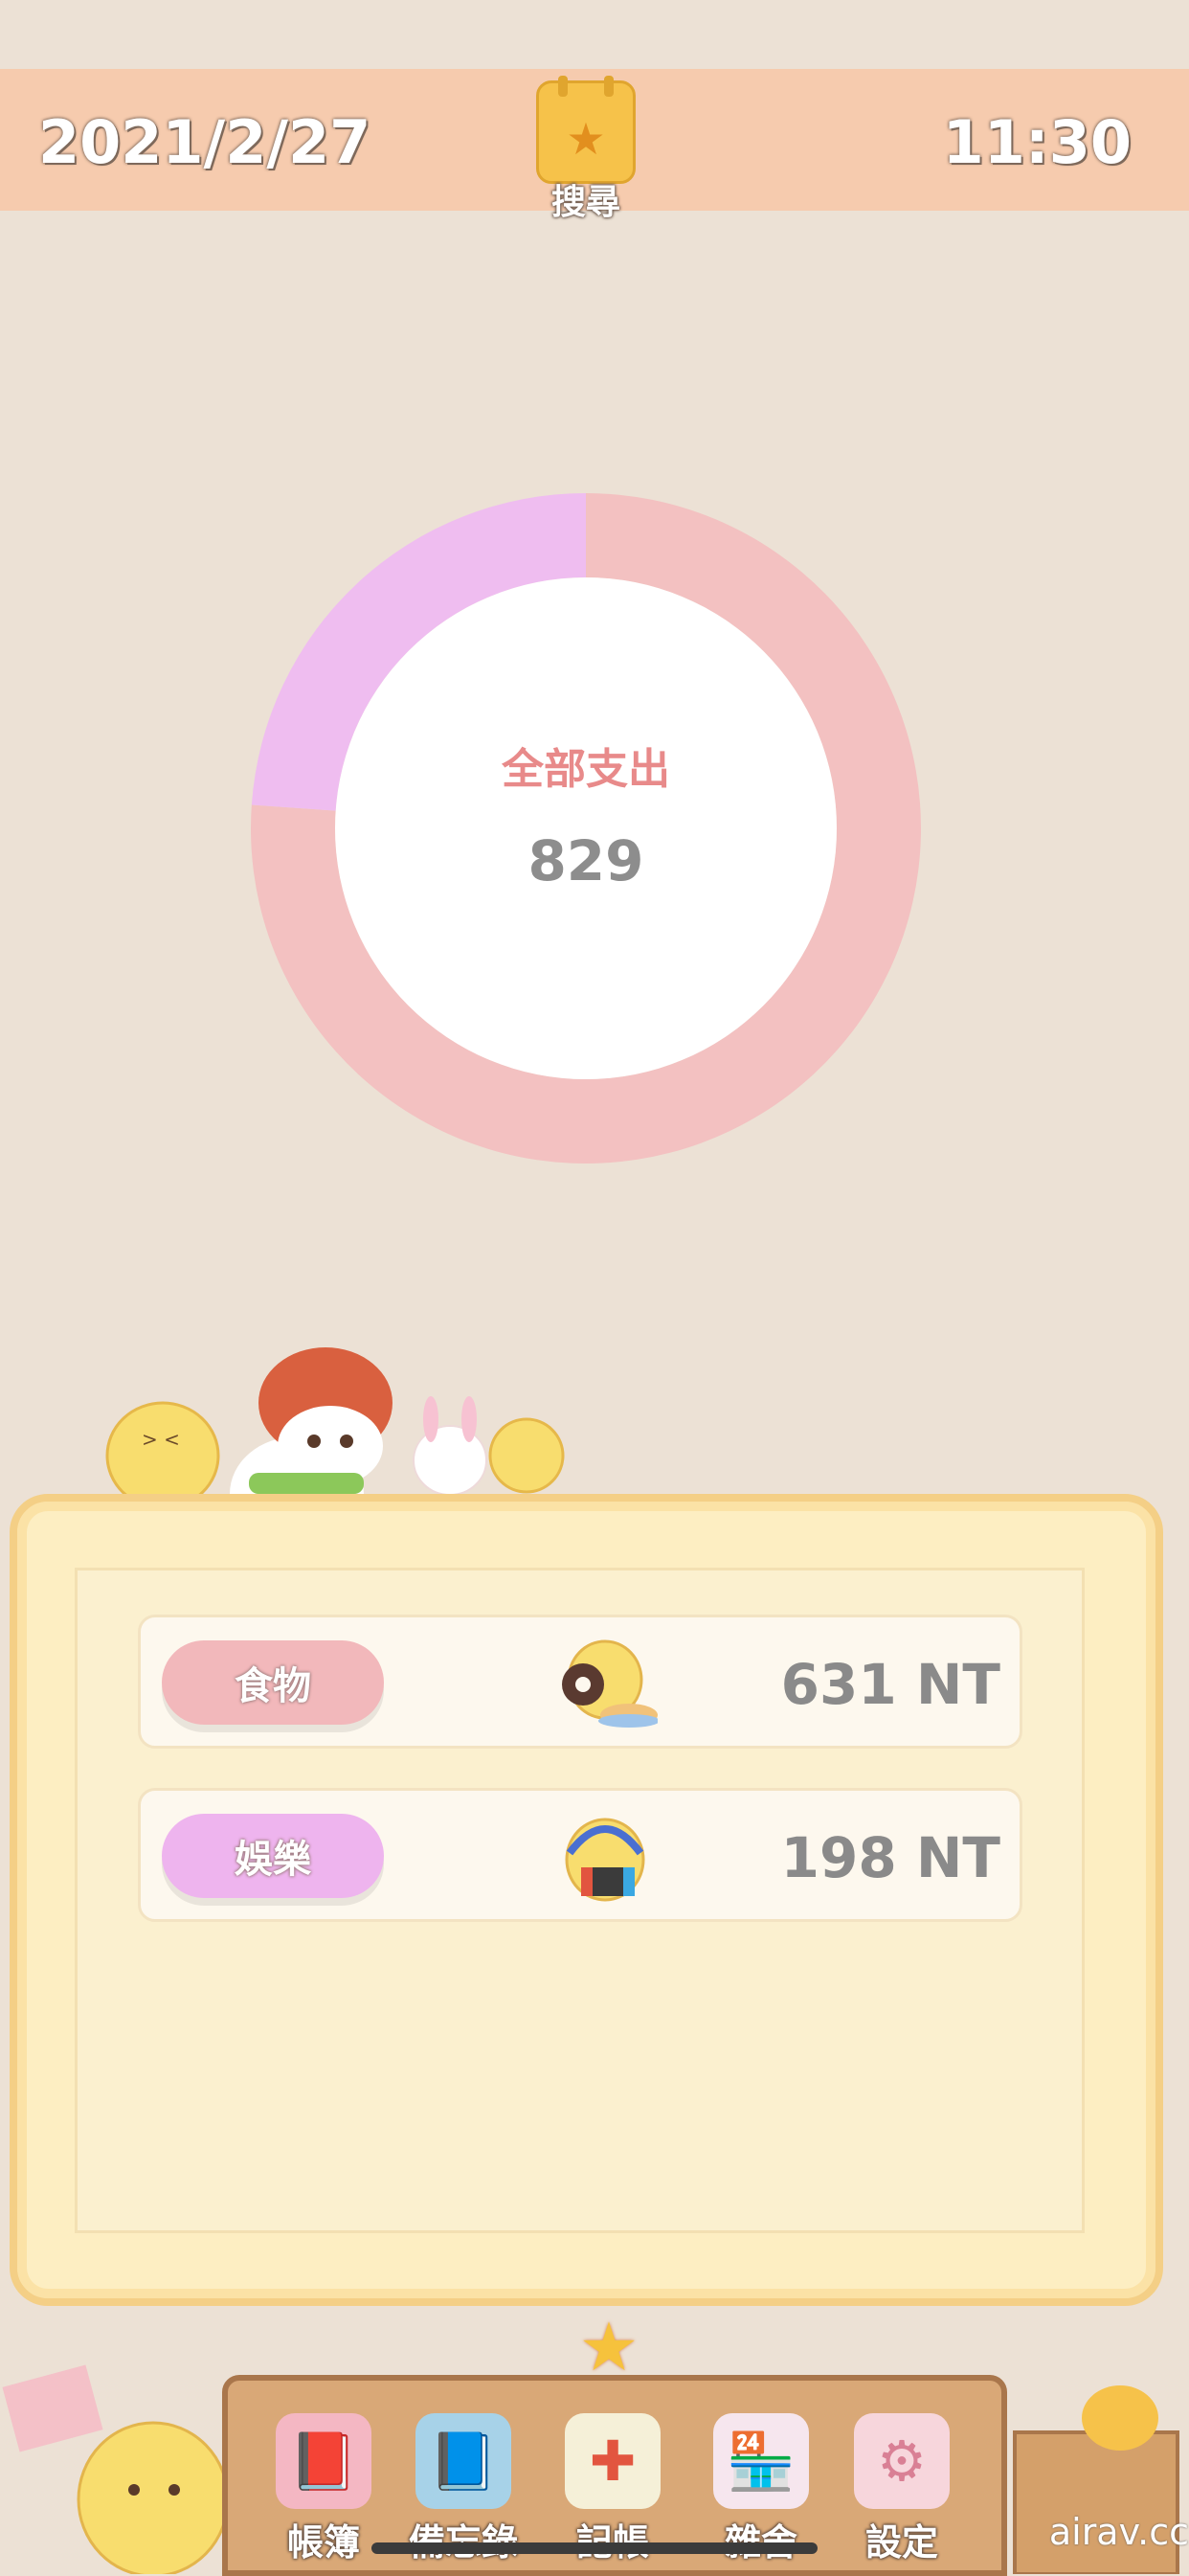 This screenshot has width=1189, height=2576. What do you see at coordinates (586, 139) in the screenshot?
I see `star-icon: ★` at bounding box center [586, 139].